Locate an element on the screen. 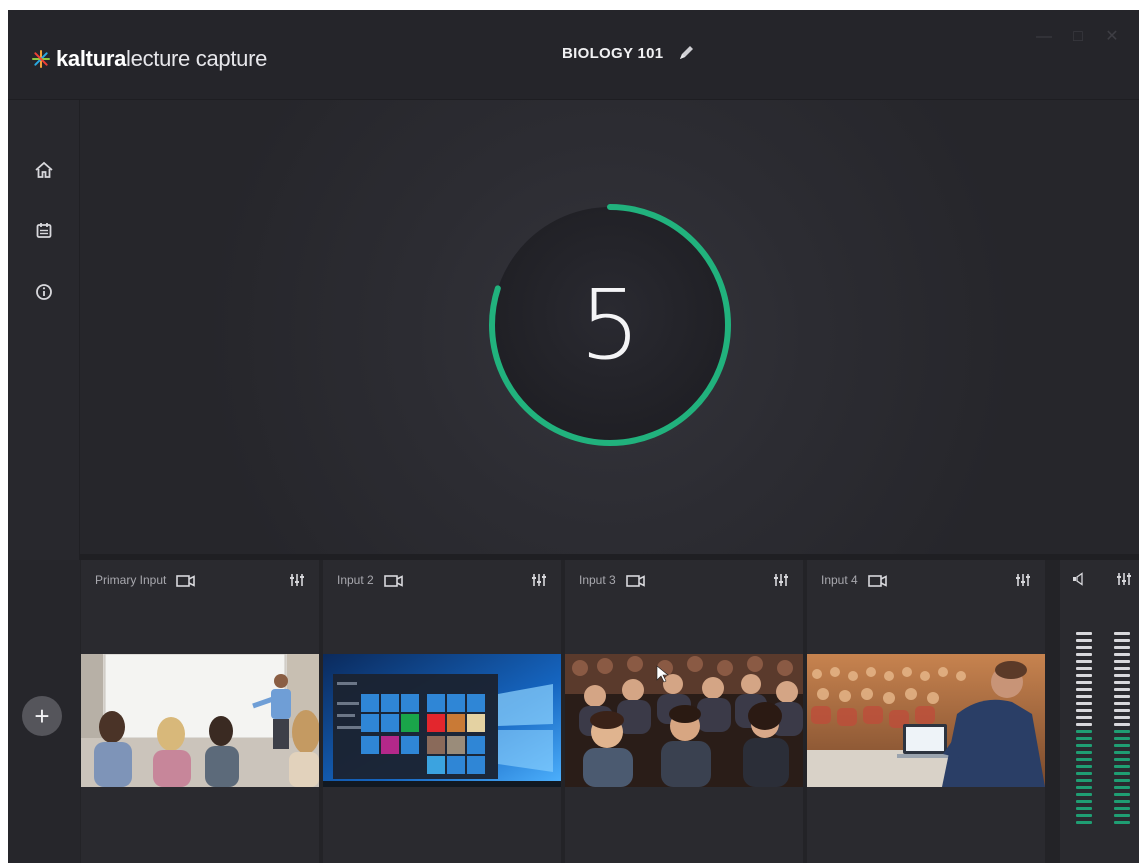 This screenshot has height=863, width=1139. sidebar is located at coordinates (44, 330).